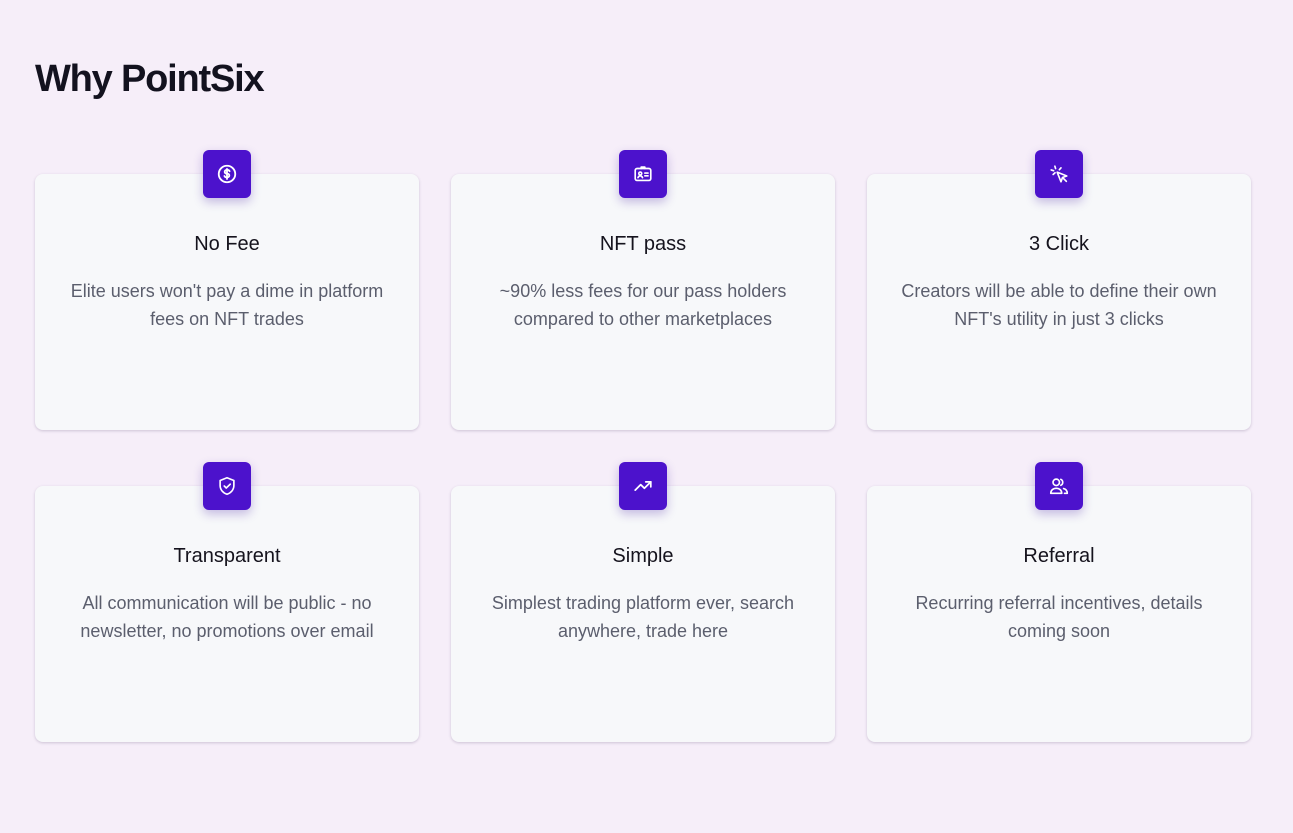  I want to click on section-title: Why PointSix, so click(150, 79).